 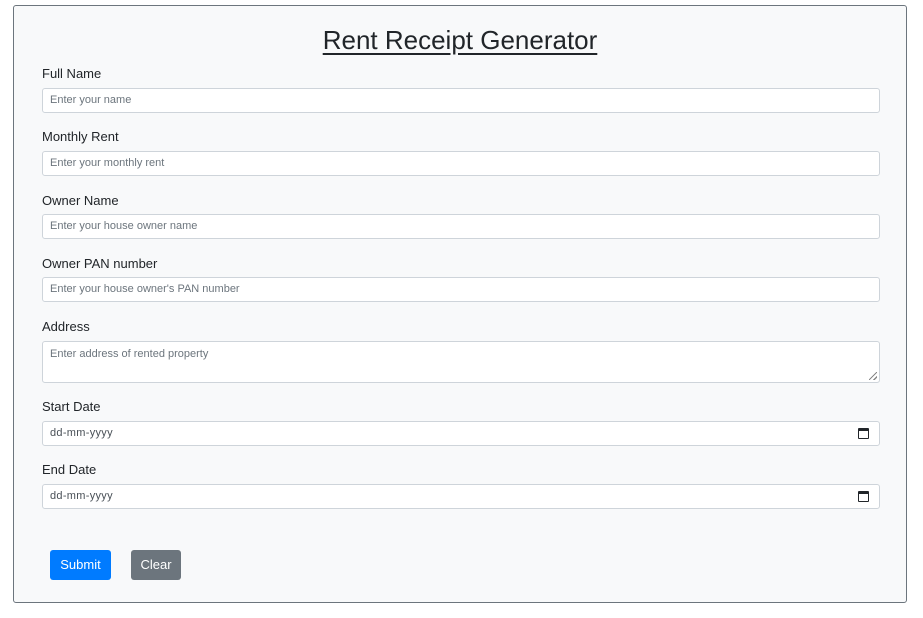 I want to click on full-name-placeholder: Enter your name, so click(x=91, y=100).